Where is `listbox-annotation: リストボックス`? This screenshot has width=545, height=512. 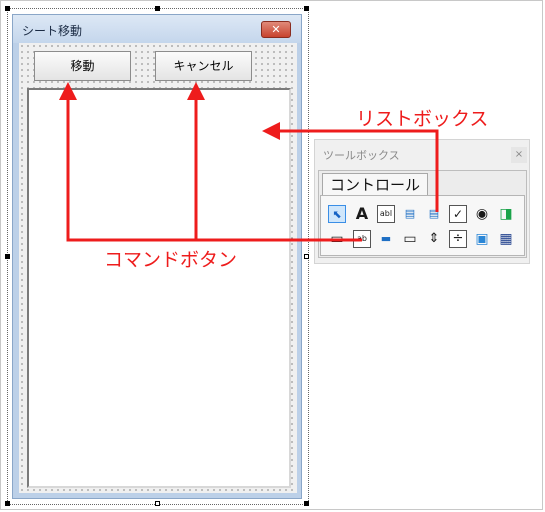
listbox-annotation: リストボックス is located at coordinates (422, 119).